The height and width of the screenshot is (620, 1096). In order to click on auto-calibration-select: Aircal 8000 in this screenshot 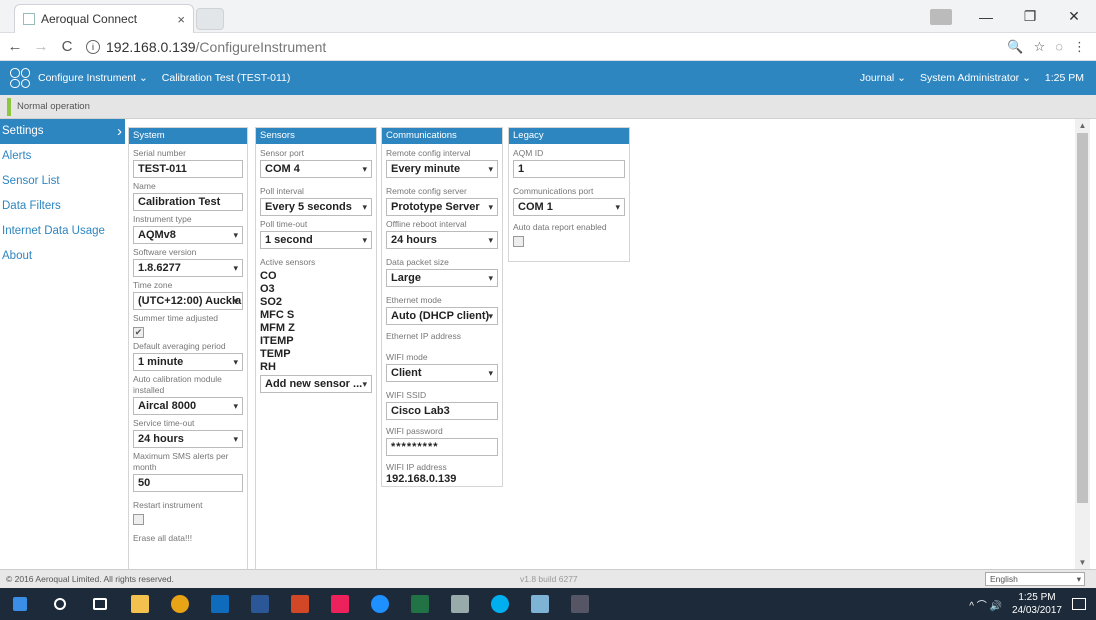, I will do `click(188, 406)`.